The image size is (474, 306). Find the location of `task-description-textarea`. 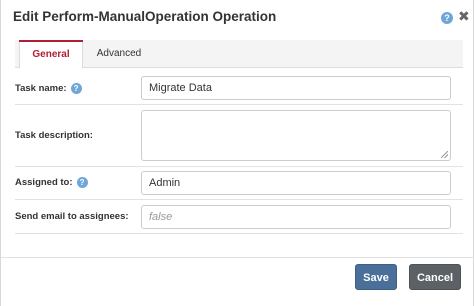

task-description-textarea is located at coordinates (296, 135).